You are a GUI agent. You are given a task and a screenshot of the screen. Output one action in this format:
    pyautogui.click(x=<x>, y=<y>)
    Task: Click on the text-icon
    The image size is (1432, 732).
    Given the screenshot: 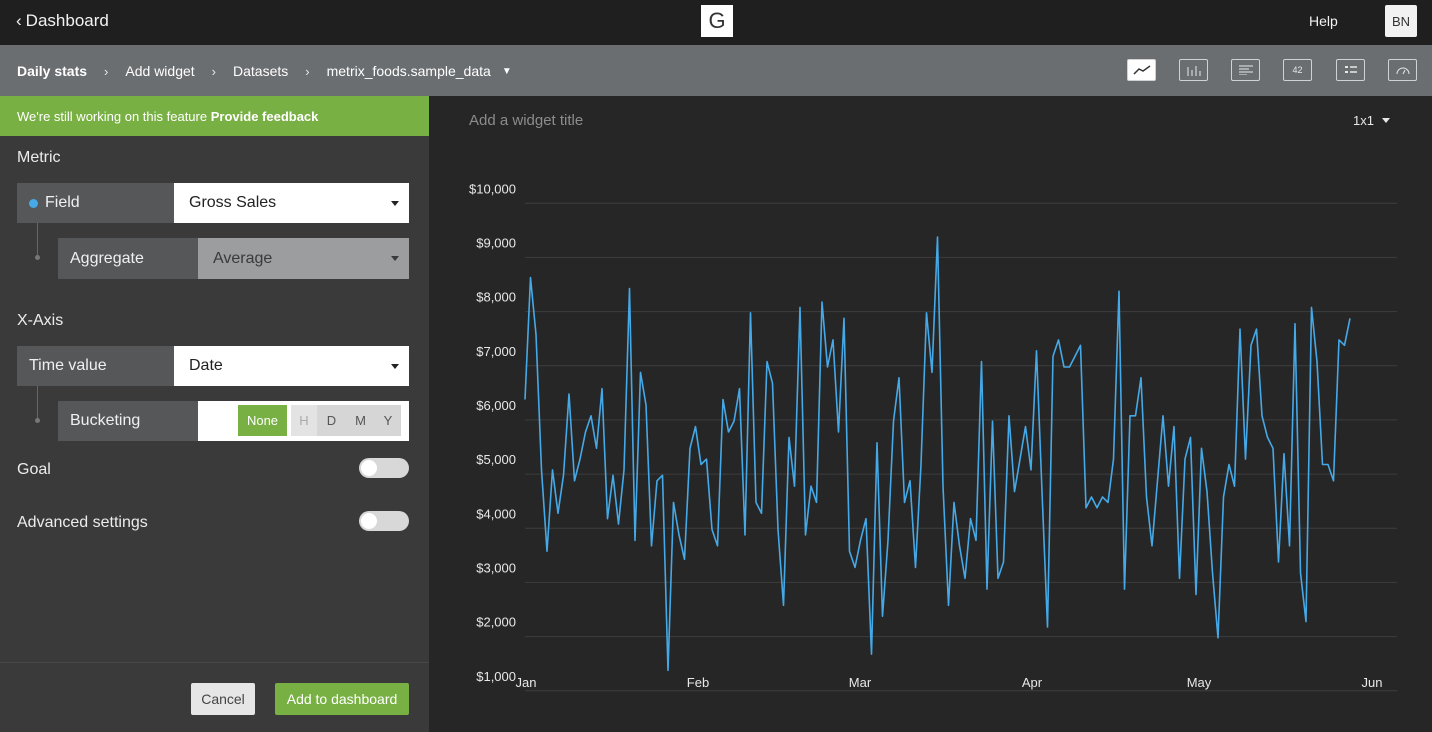 What is the action you would take?
    pyautogui.click(x=1245, y=70)
    